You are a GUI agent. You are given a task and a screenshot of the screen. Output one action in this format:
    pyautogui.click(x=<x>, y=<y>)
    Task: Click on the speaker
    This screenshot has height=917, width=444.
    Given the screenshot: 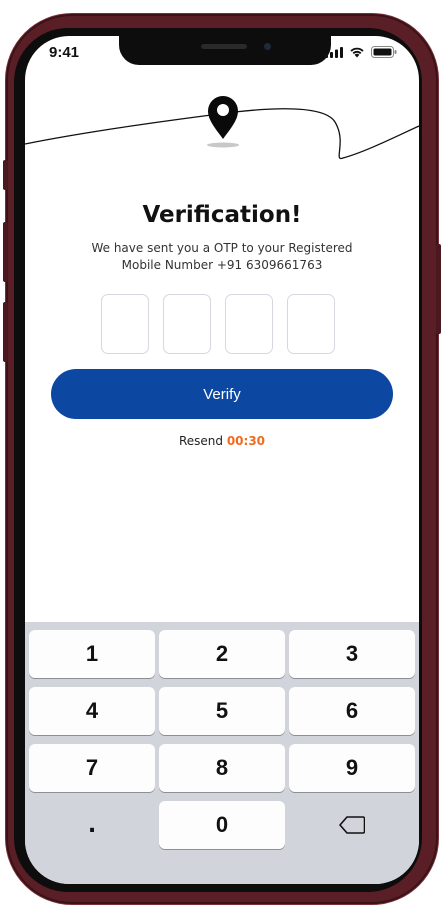 What is the action you would take?
    pyautogui.click(x=224, y=46)
    